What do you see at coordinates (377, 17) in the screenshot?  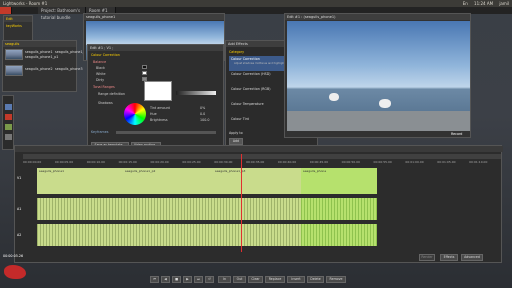 I see `record-title: Edit #1 : (seagulls_phone1)` at bounding box center [377, 17].